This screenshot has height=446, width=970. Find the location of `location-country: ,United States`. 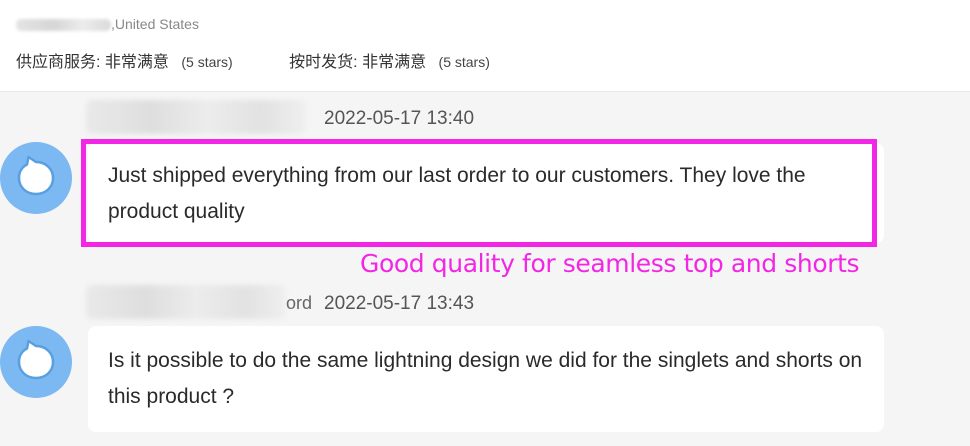

location-country: ,United States is located at coordinates (155, 24).